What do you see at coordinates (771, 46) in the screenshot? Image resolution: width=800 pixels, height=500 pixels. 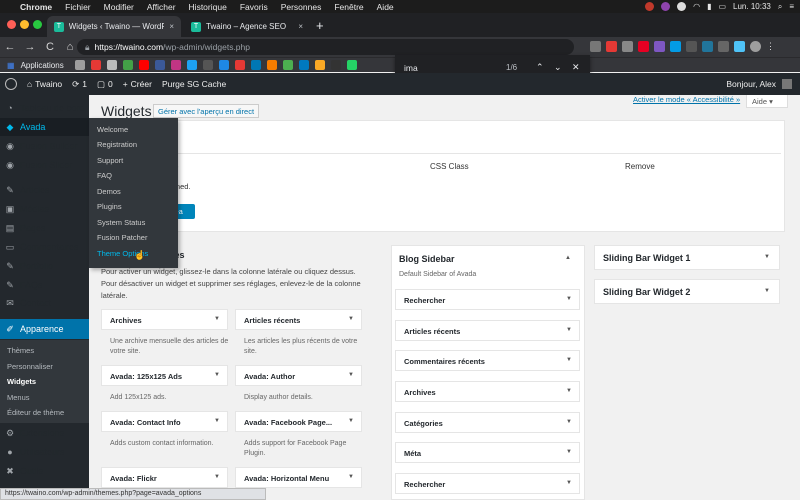 I see `more-icon: ⋮` at bounding box center [771, 46].